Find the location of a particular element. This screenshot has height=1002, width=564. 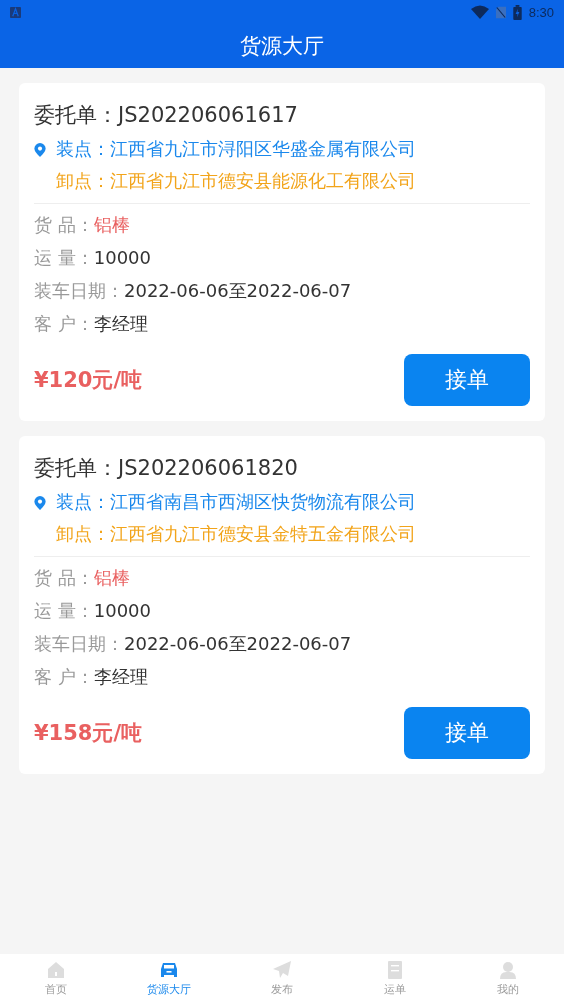

loading-address: 装点：江西省南昌市西湖区快货物流有限公司 is located at coordinates (236, 502).